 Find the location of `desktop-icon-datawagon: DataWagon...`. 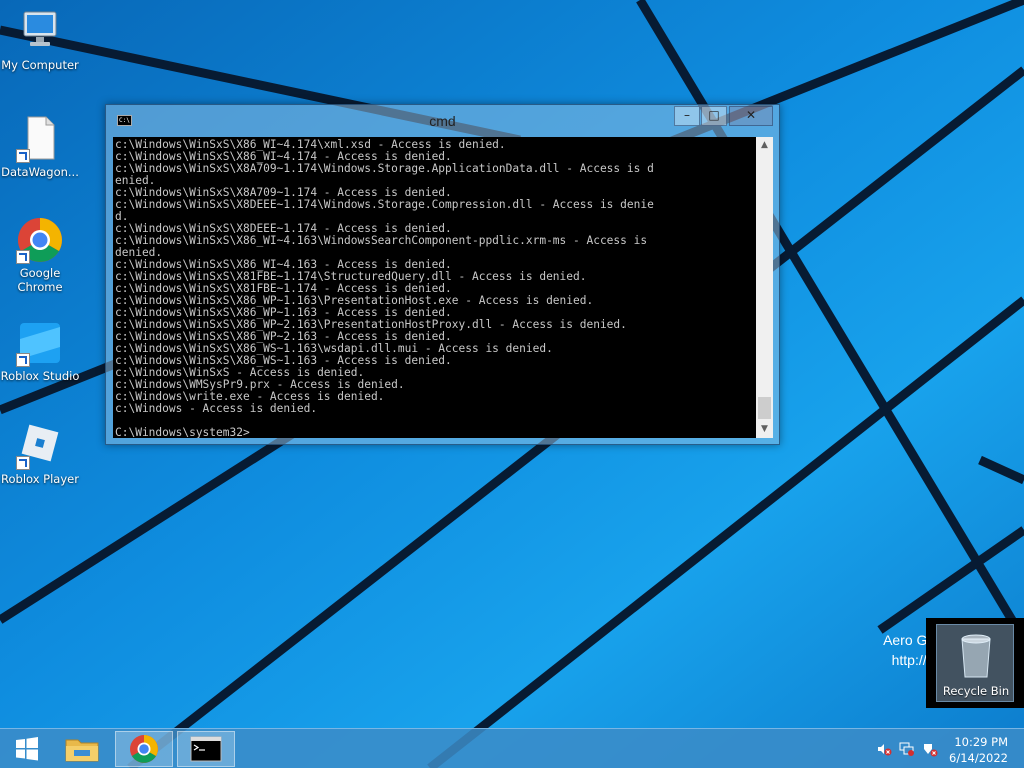

desktop-icon-datawagon: DataWagon... is located at coordinates (40, 147).